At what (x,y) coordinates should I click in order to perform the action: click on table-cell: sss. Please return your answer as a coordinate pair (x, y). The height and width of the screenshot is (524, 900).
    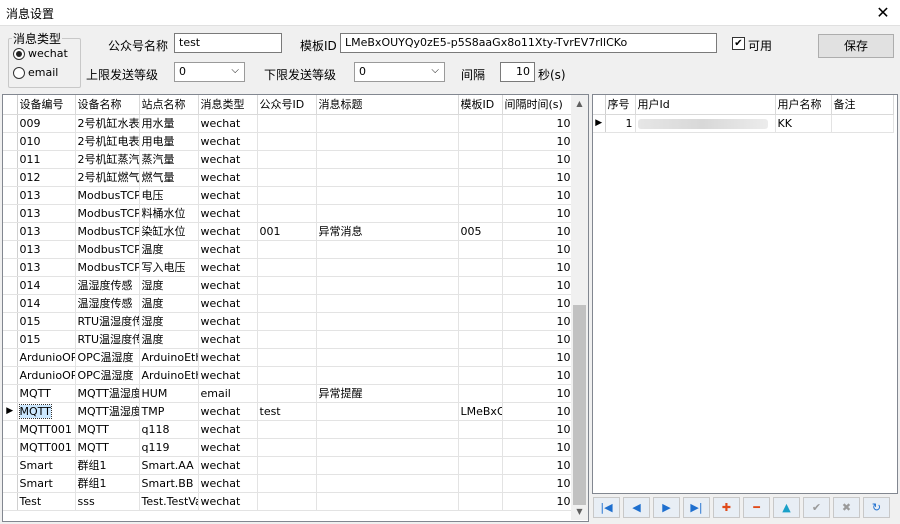
    Looking at the image, I should click on (107, 501).